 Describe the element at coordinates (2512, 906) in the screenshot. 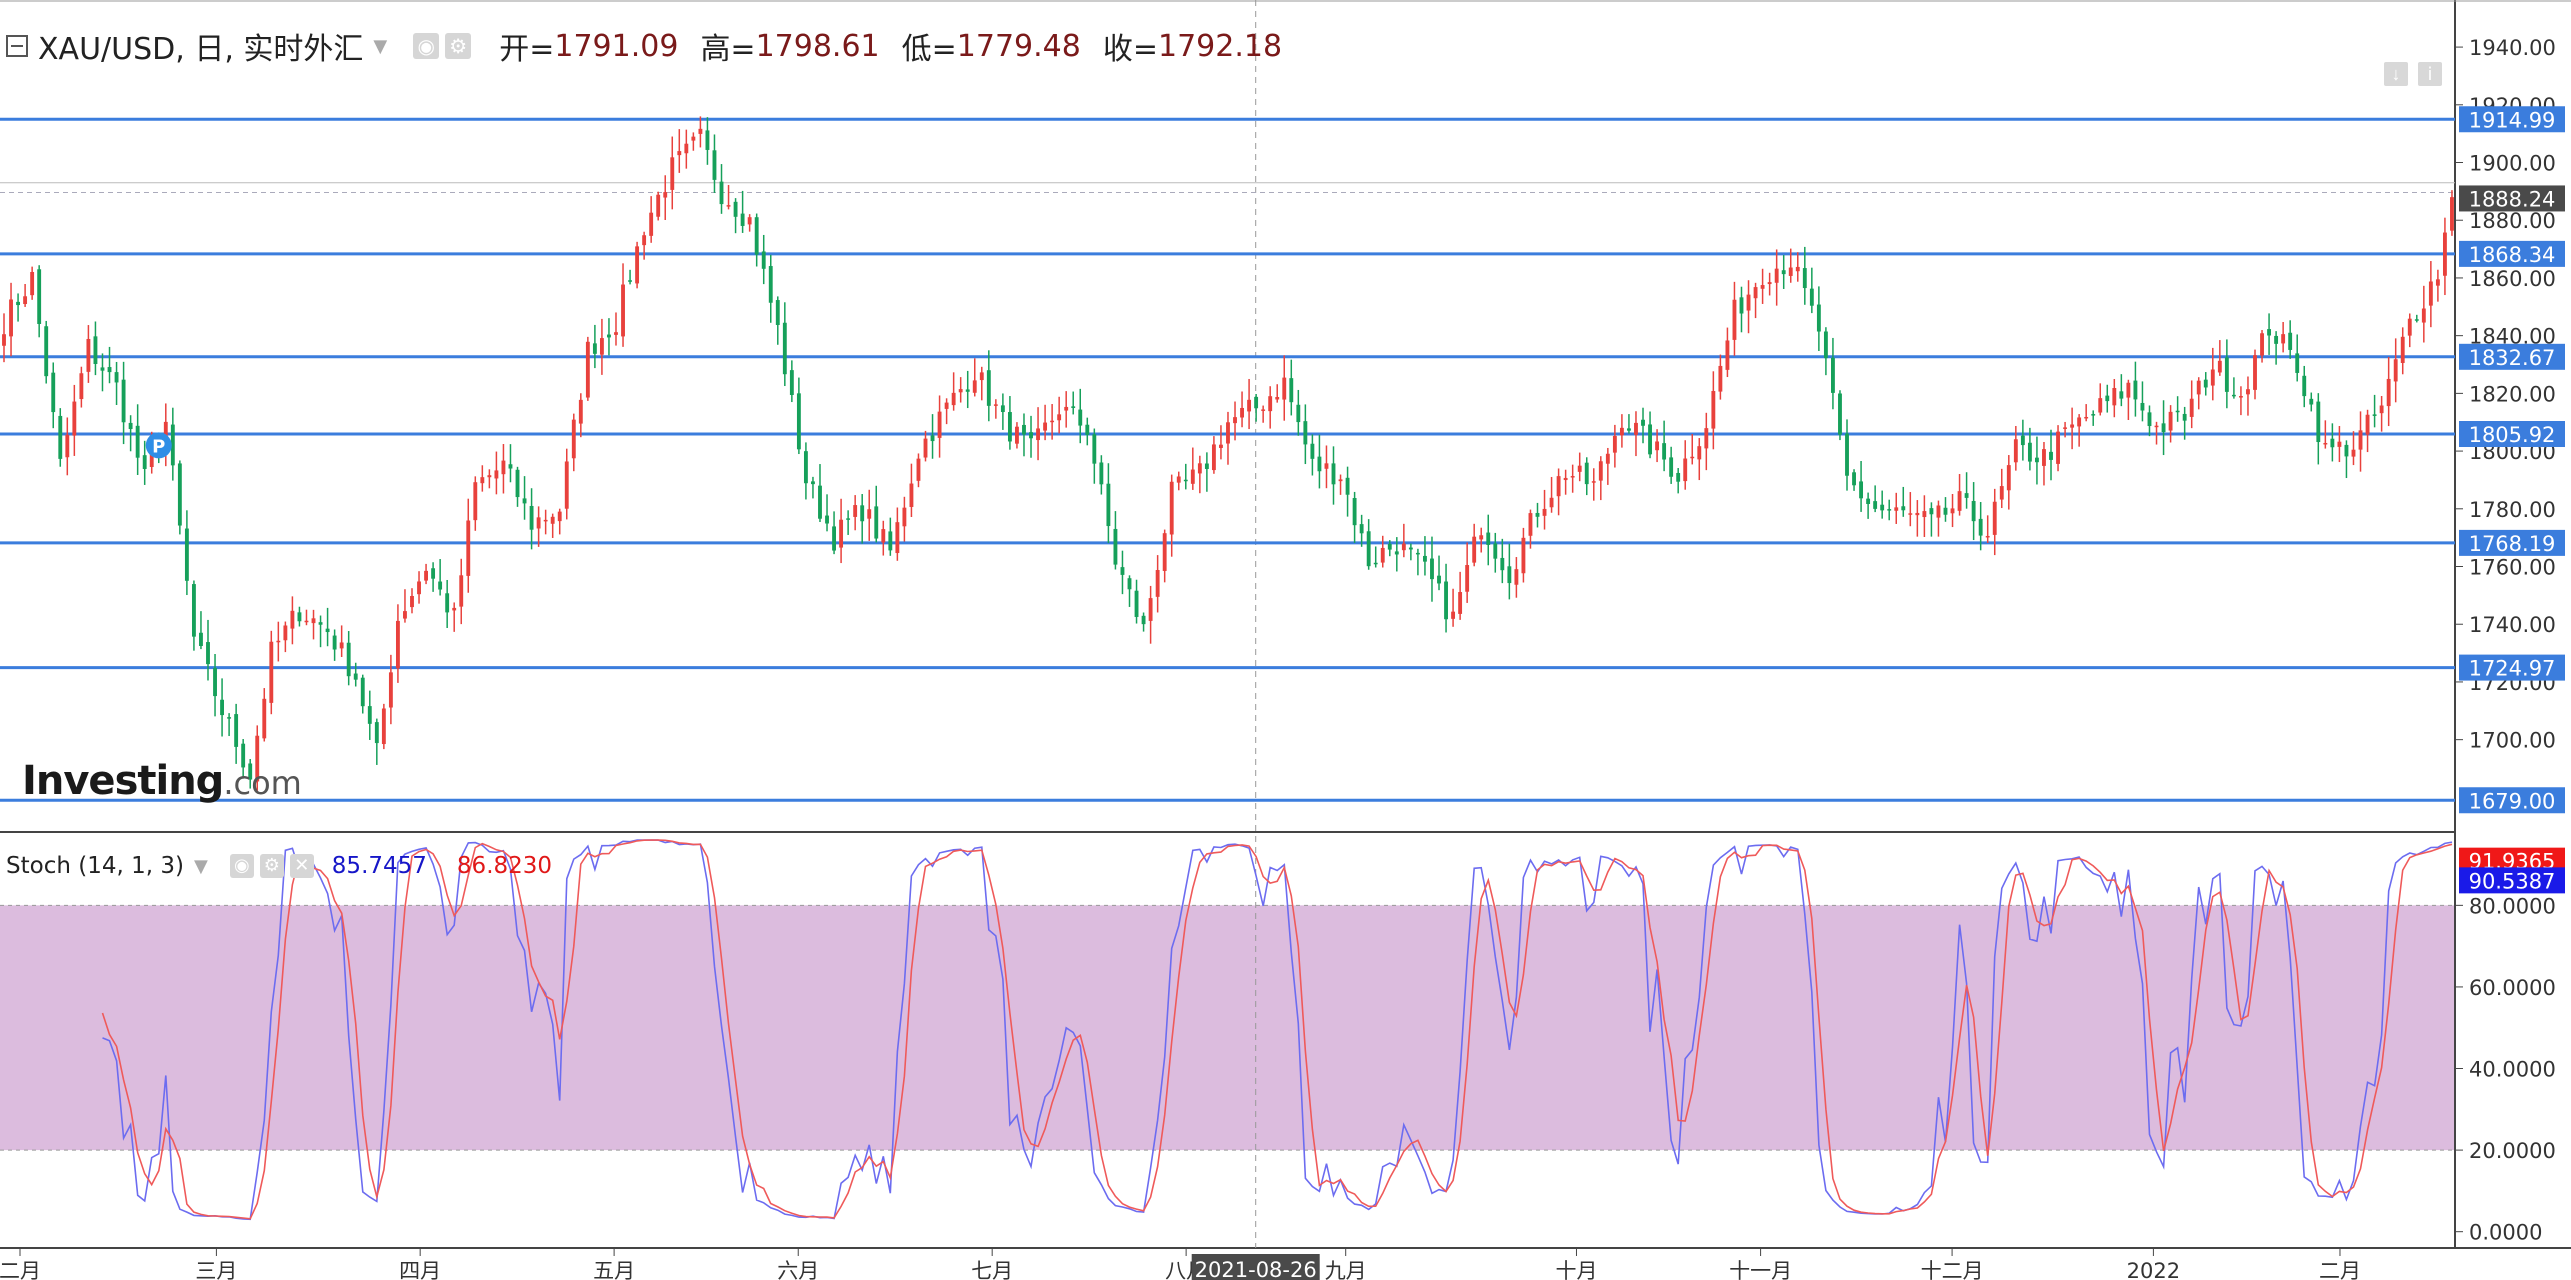

I see `stoch-tick-label: 80.0000` at that location.